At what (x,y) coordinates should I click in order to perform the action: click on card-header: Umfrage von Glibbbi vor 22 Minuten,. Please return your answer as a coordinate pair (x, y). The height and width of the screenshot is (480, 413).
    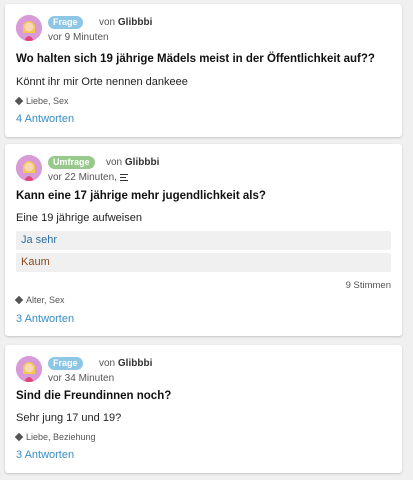
    Looking at the image, I should click on (201, 170).